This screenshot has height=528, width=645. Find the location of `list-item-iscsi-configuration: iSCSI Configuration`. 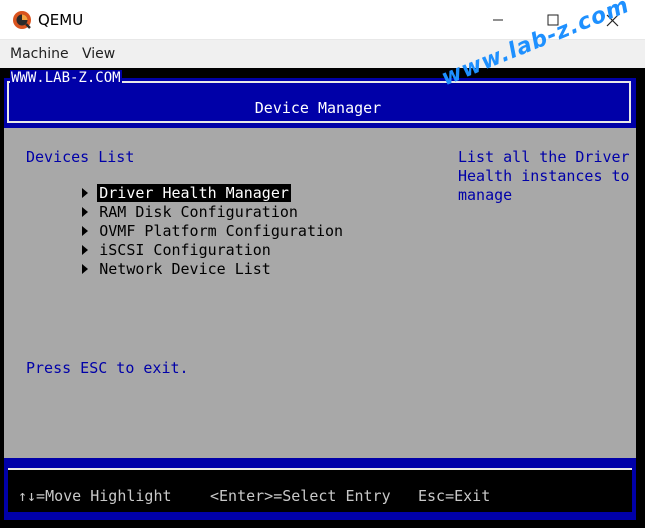

list-item-iscsi-configuration: iSCSI Configuration is located at coordinates (141, 241).